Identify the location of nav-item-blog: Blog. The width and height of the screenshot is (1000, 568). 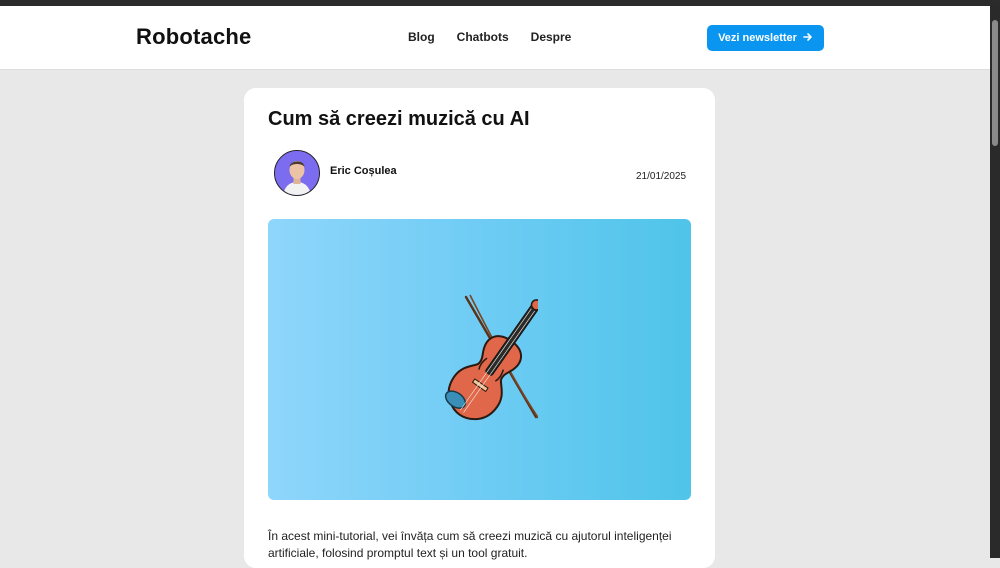
(421, 37).